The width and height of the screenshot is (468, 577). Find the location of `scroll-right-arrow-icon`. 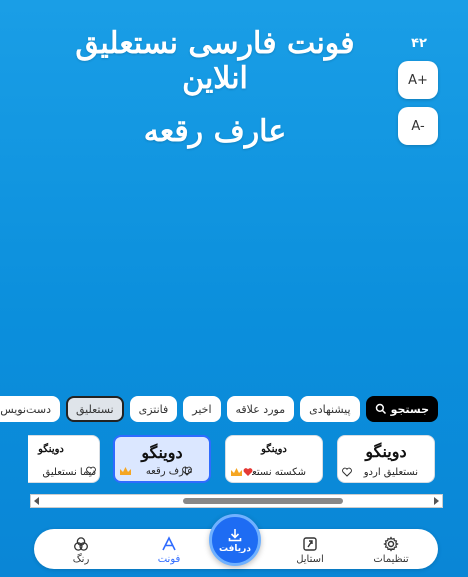

scroll-right-arrow-icon is located at coordinates (436, 501).